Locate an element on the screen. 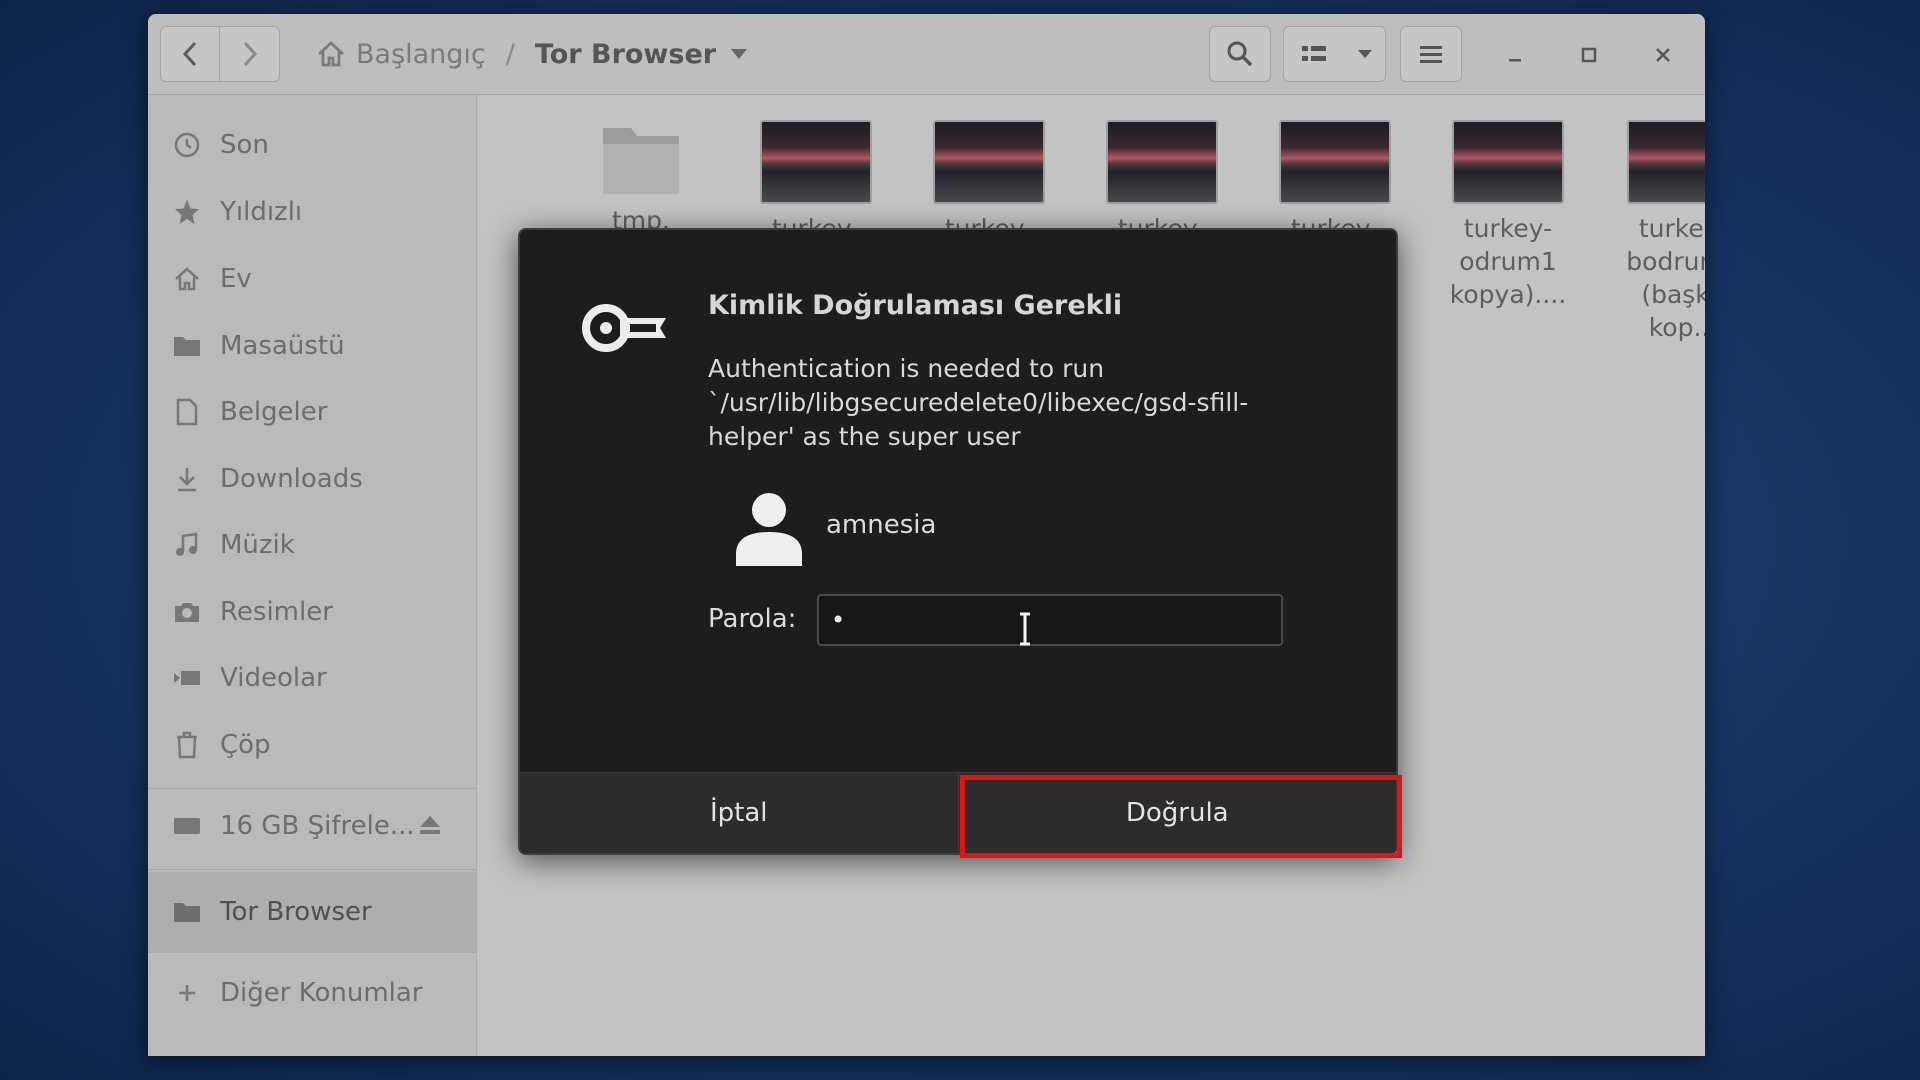 The width and height of the screenshot is (1920, 1080). sidebar-item-ev: Ev is located at coordinates (312, 279).